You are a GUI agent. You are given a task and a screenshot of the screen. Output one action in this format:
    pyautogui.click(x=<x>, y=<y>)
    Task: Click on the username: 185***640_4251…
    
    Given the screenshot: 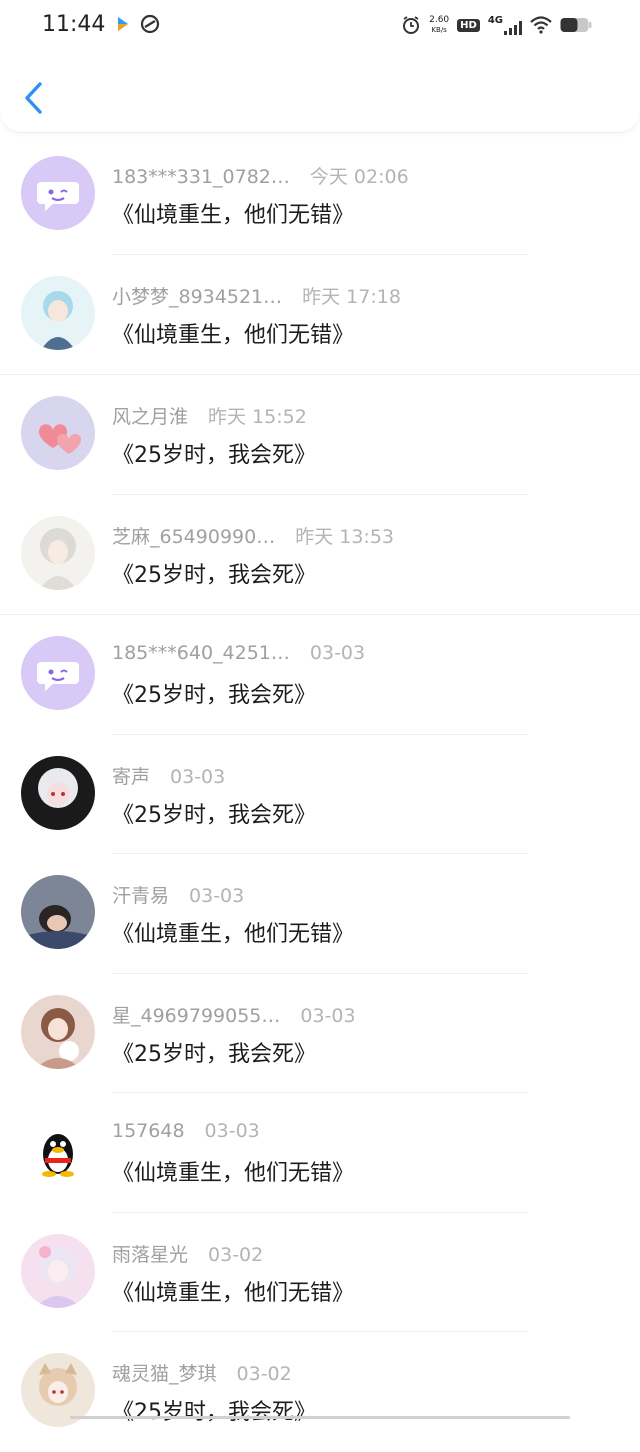 What is the action you would take?
    pyautogui.click(x=201, y=653)
    